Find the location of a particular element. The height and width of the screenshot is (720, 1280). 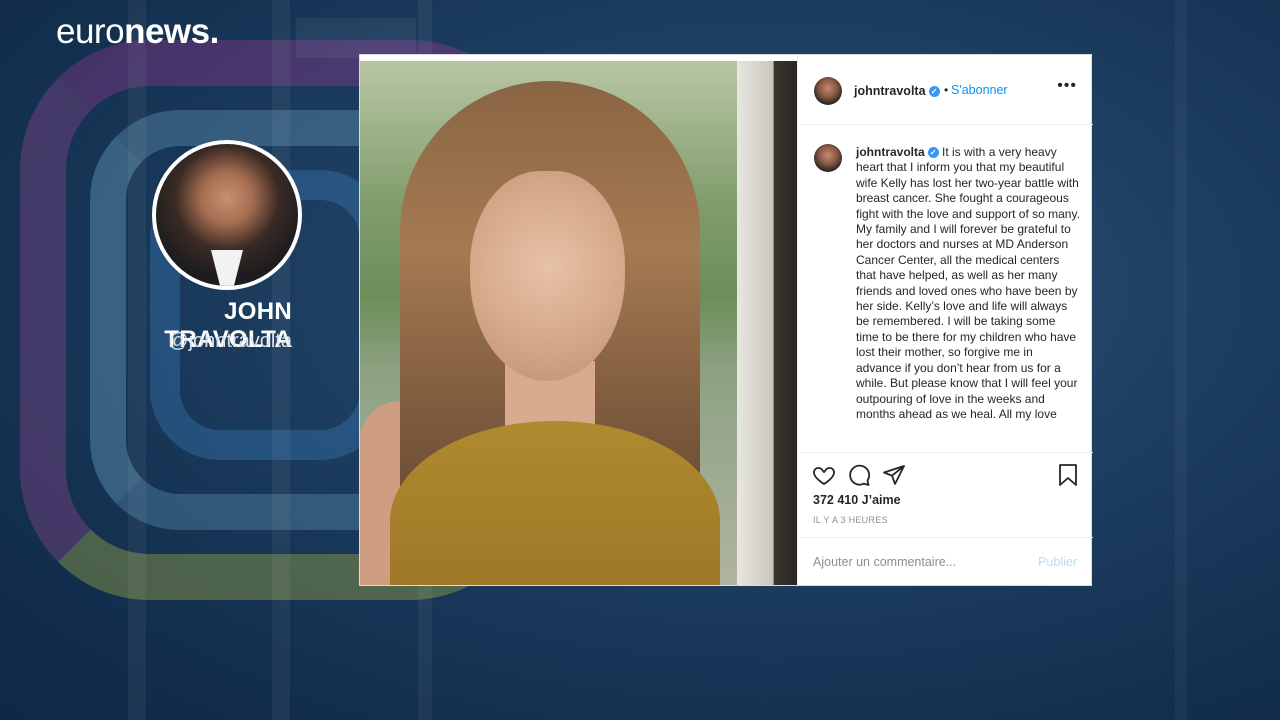

post-header: johntravolta ✓ • S'abonner ••• is located at coordinates (945, 90).